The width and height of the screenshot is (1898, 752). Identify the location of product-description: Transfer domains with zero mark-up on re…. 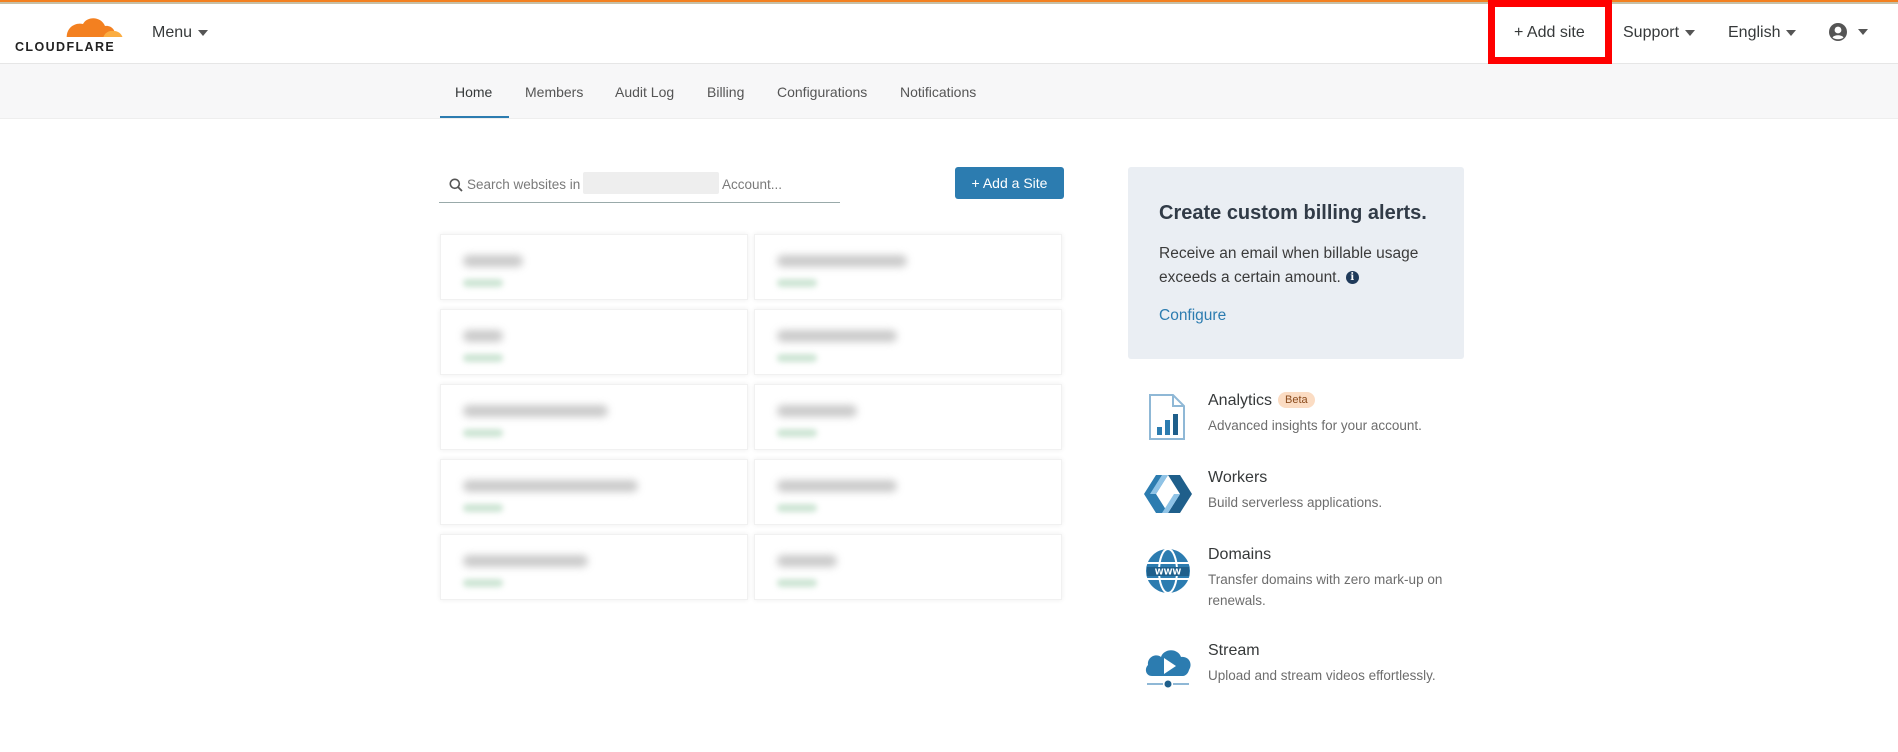
(1325, 590).